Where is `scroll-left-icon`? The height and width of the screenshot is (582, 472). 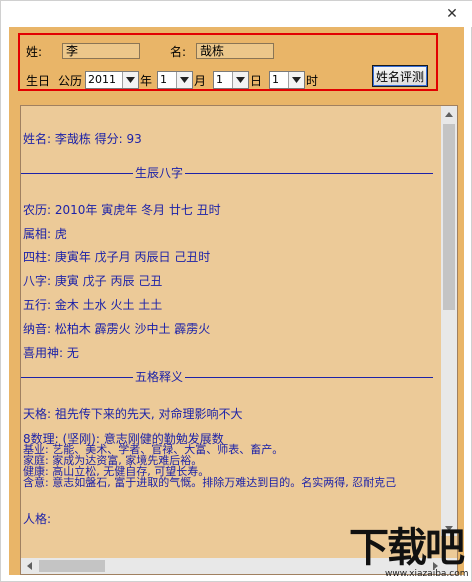
scroll-left-icon is located at coordinates (29, 566).